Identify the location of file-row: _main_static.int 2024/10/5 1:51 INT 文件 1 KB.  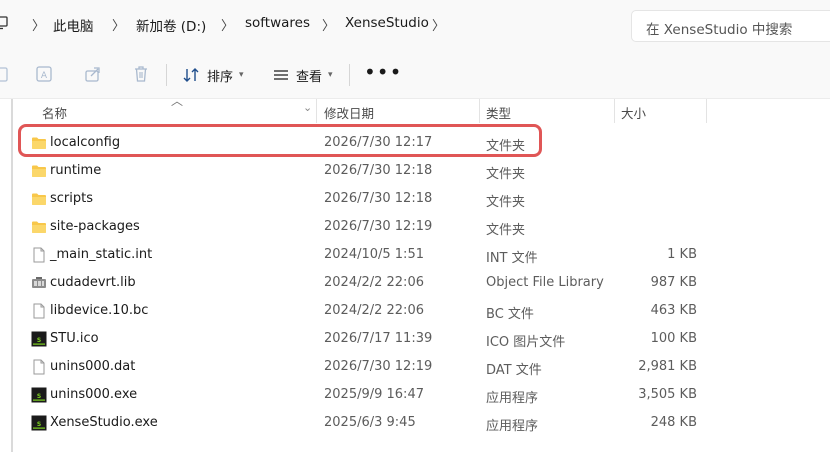
(415, 255).